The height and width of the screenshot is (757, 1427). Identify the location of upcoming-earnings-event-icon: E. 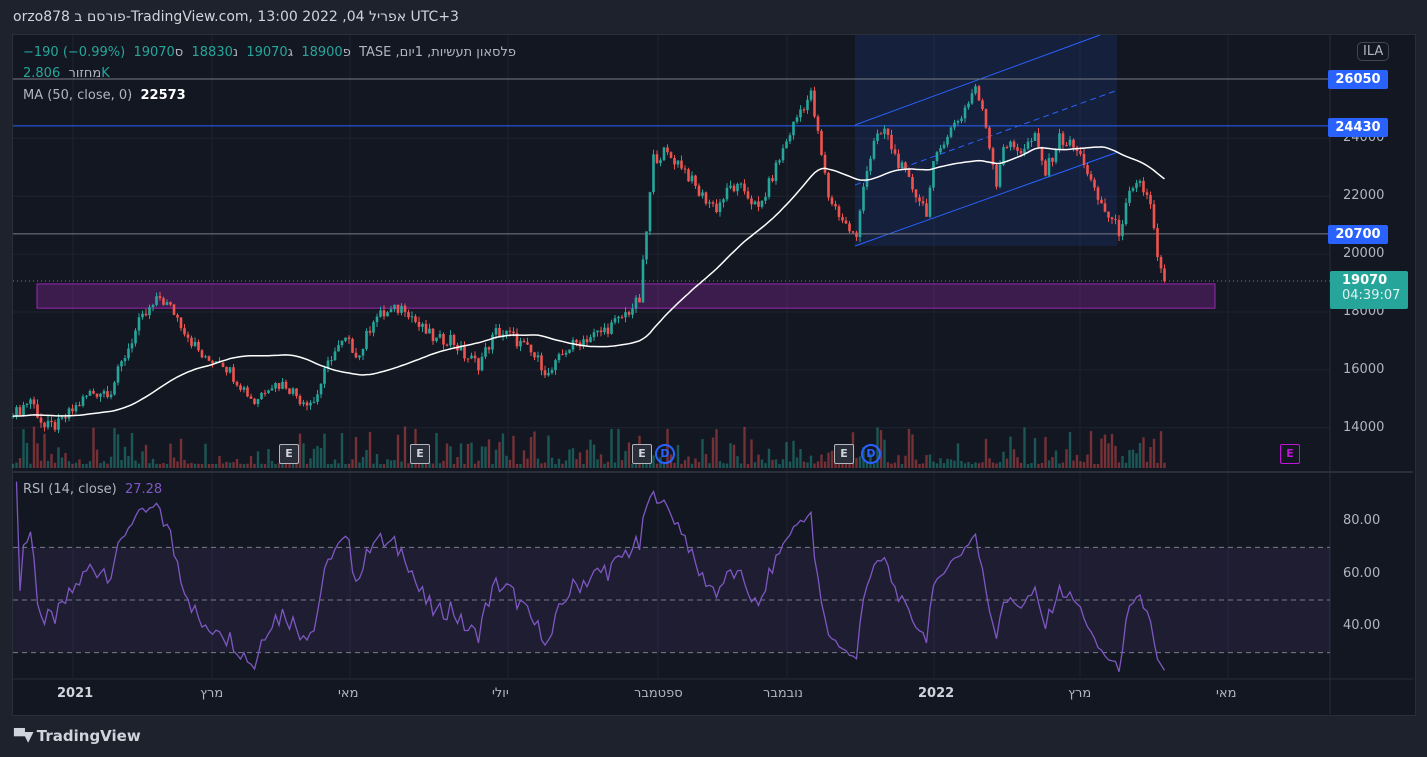
(1290, 454).